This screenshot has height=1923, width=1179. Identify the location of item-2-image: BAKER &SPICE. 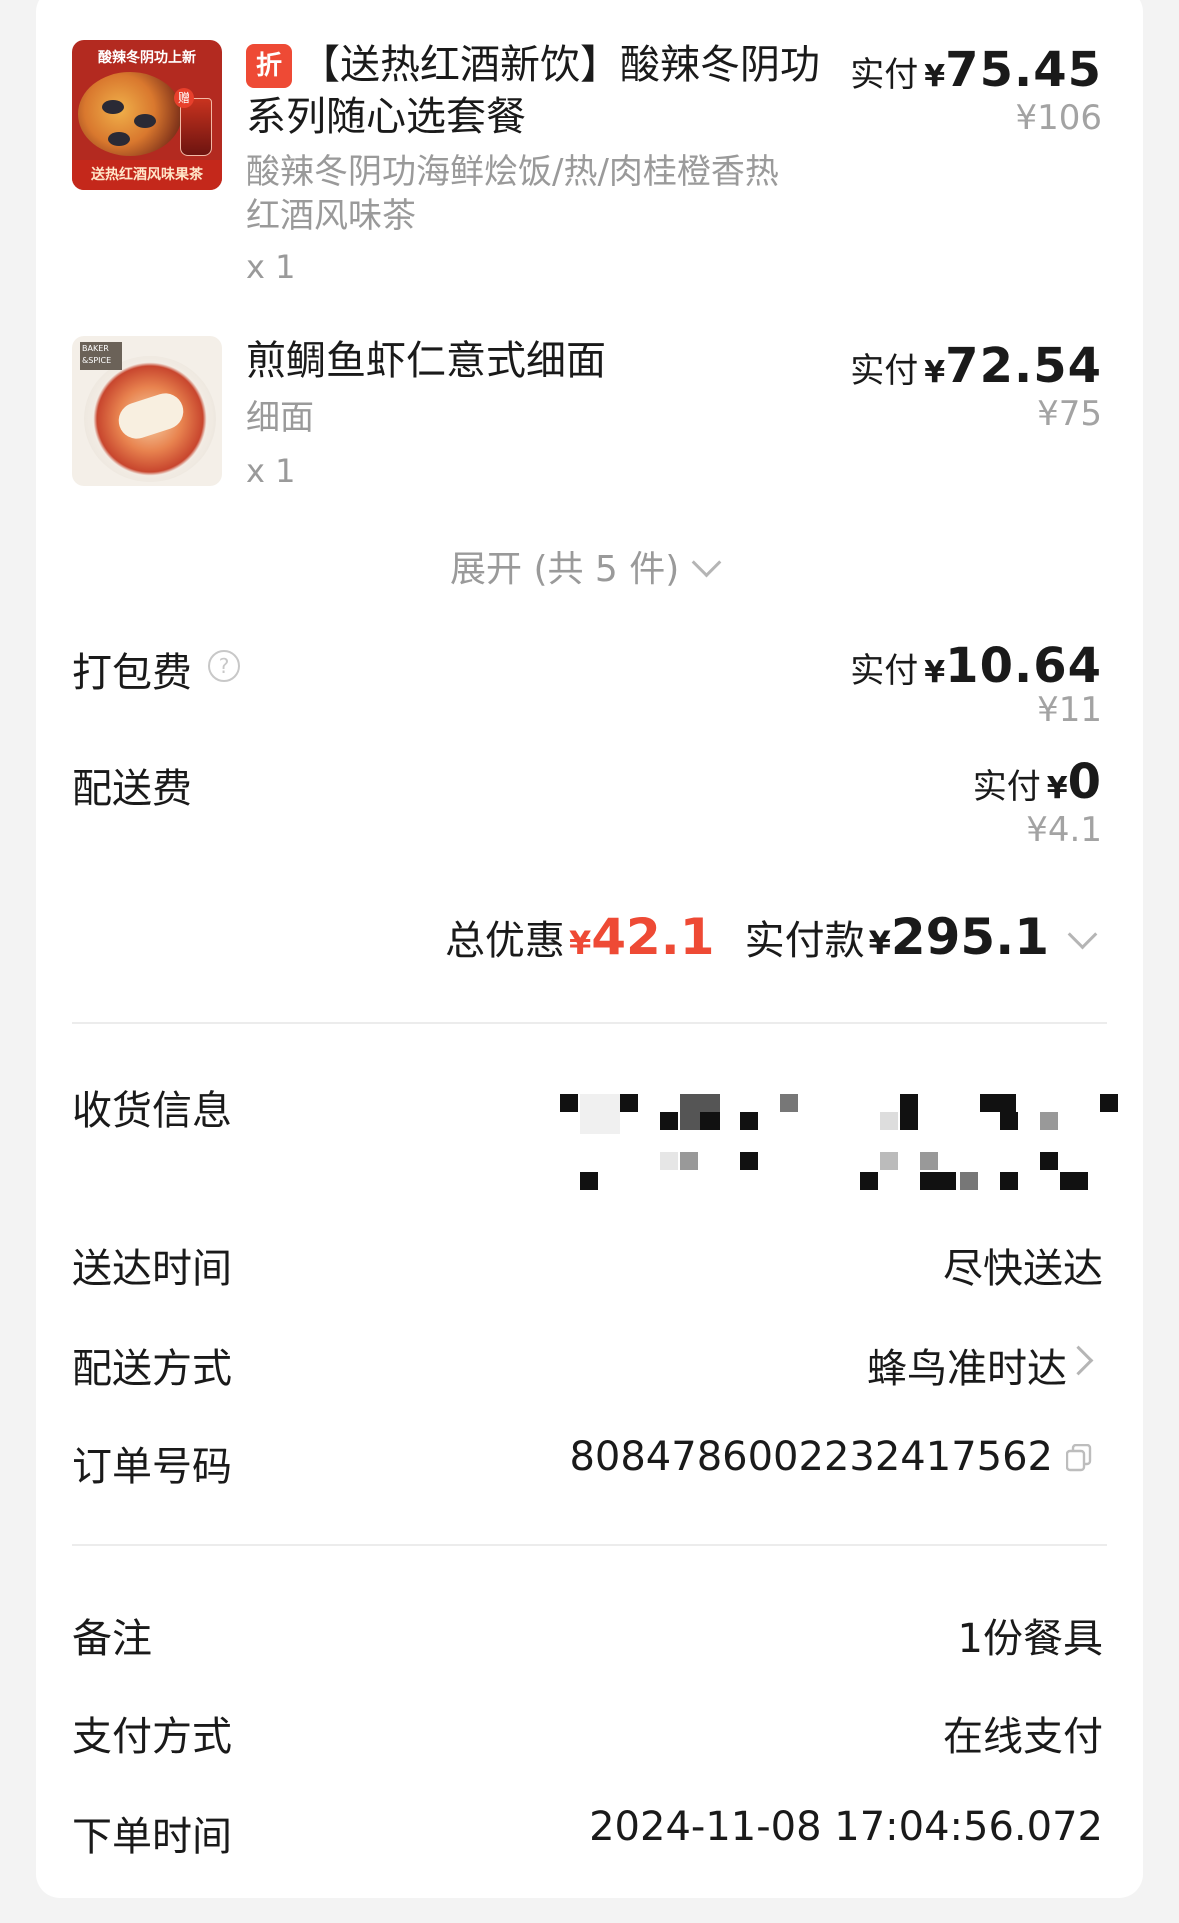
(147, 411).